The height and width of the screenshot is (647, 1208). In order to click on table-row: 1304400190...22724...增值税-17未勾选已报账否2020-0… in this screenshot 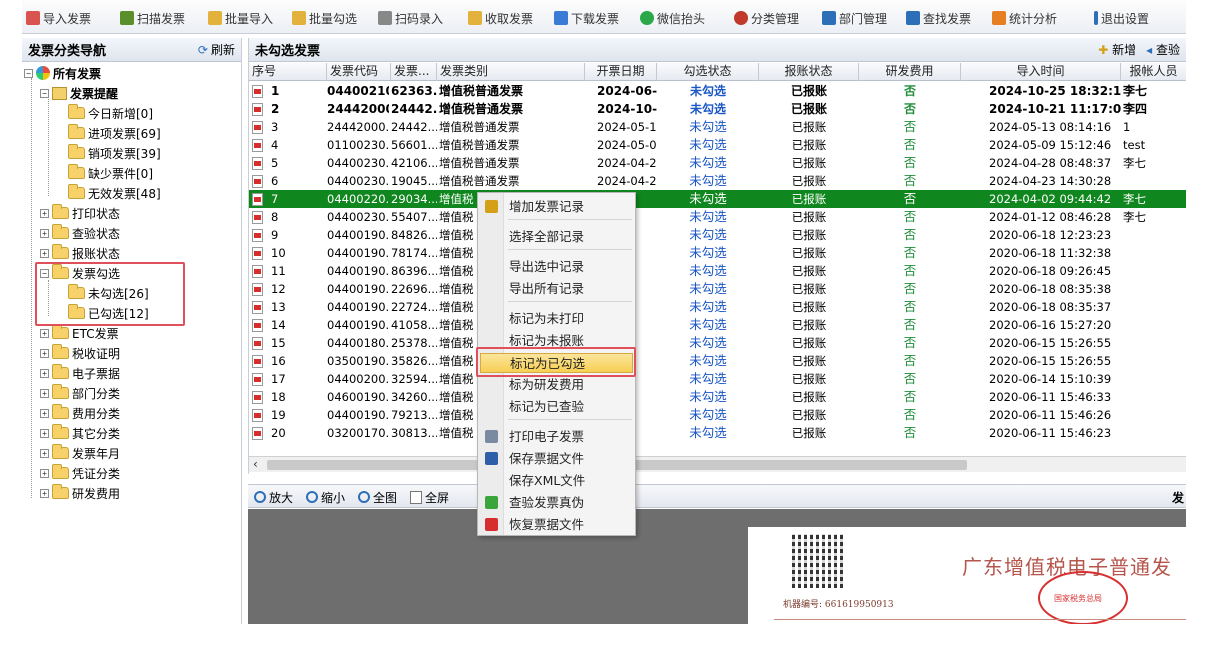, I will do `click(717, 307)`.